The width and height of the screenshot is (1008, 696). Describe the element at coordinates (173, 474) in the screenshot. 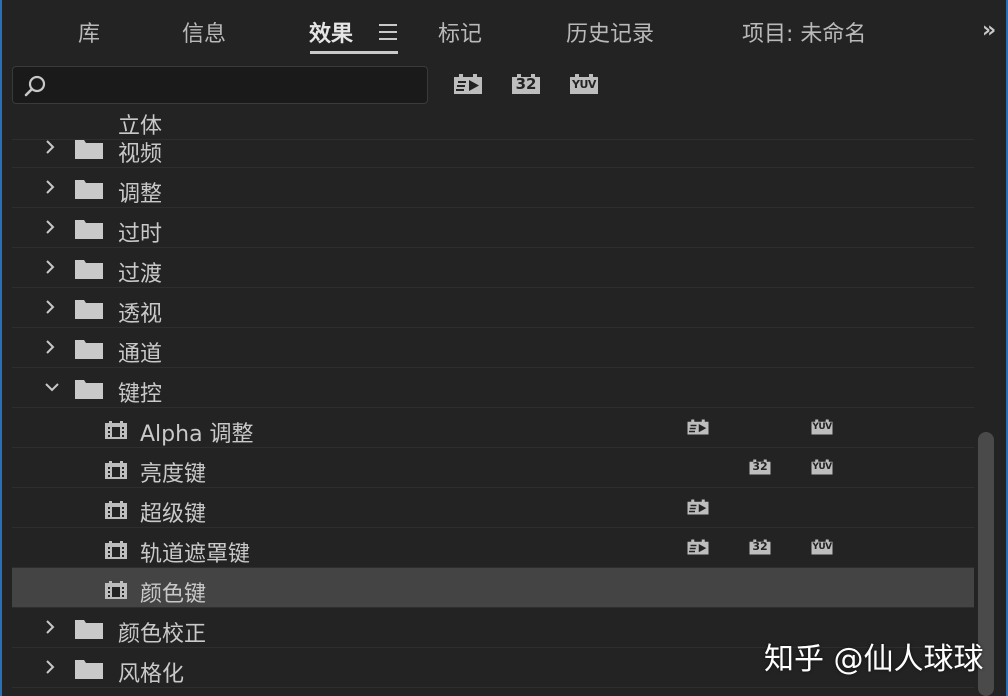

I see `effect-label: 亮度键` at that location.